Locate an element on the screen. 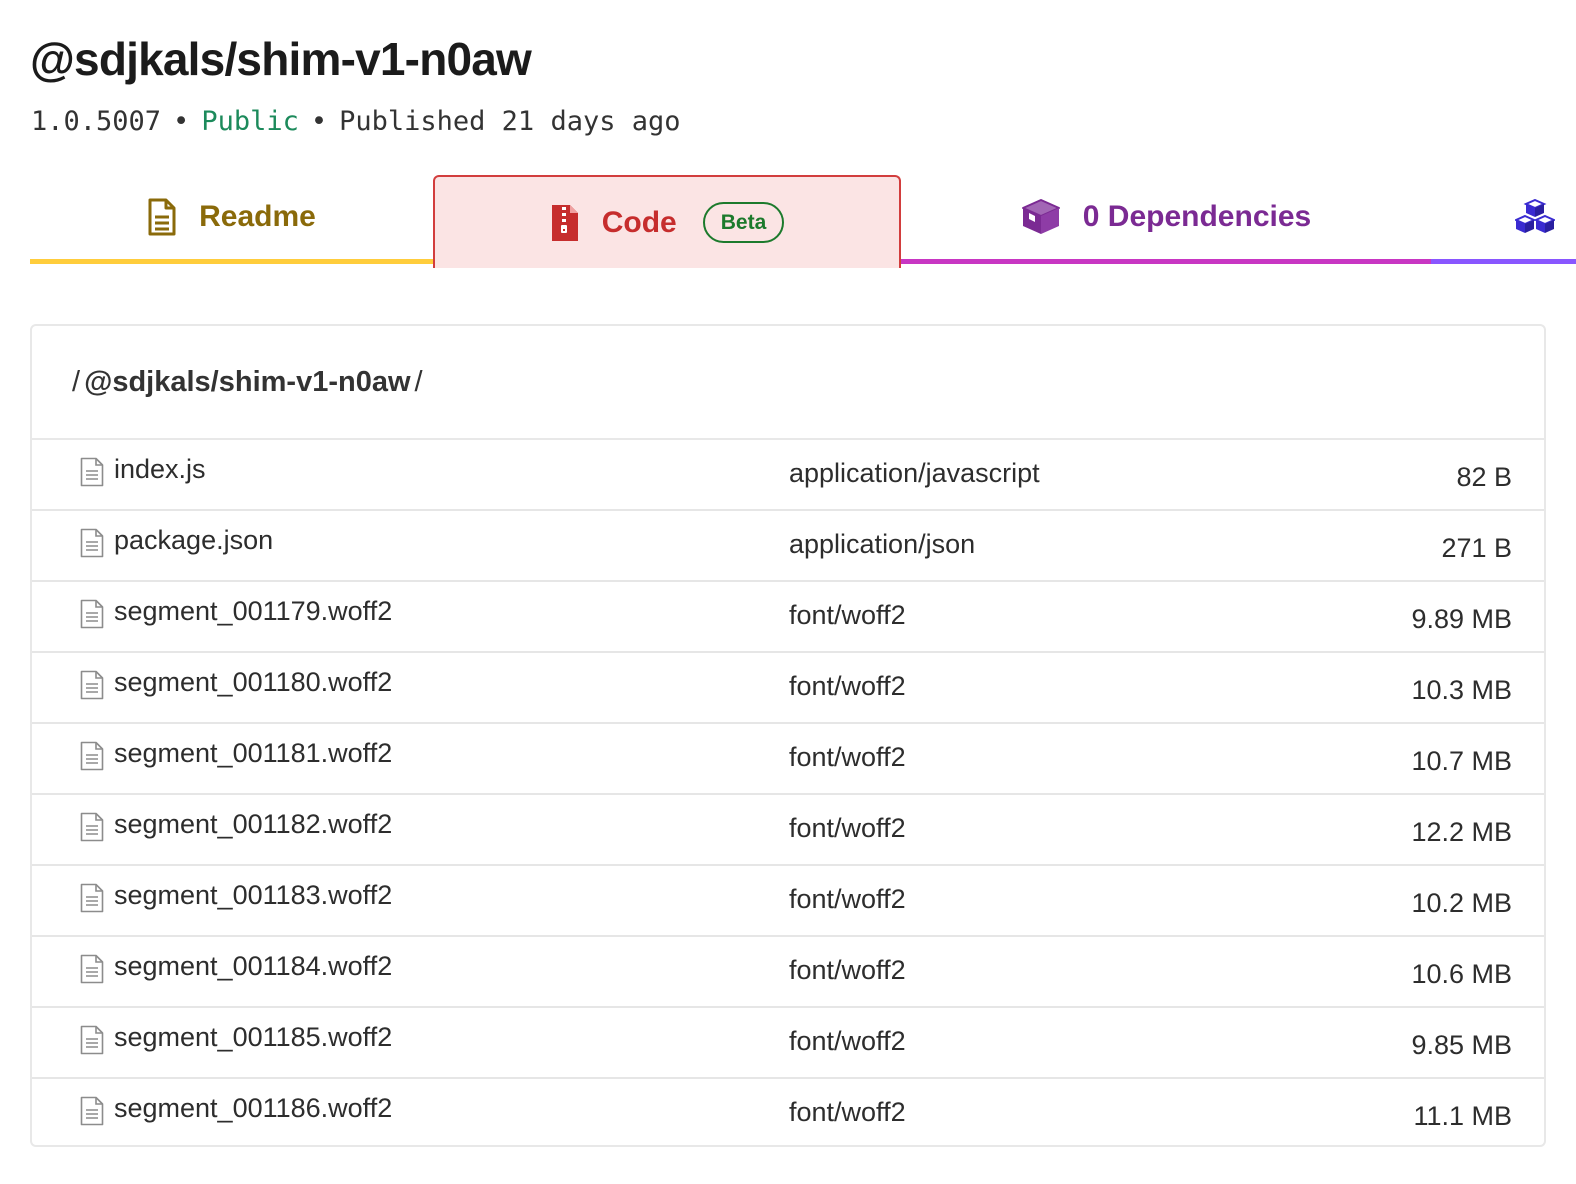 This screenshot has height=1184, width=1576. published-date: Published 21 days ago is located at coordinates (510, 121).